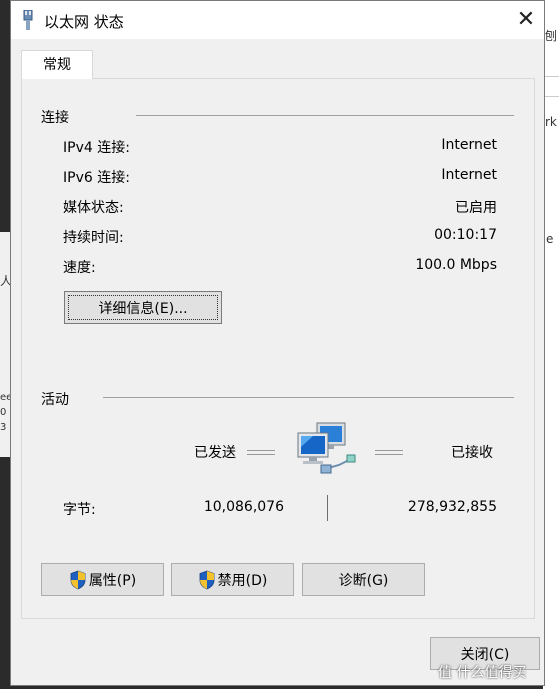 This screenshot has width=559, height=689. I want to click on received-activity-line, so click(389, 452).